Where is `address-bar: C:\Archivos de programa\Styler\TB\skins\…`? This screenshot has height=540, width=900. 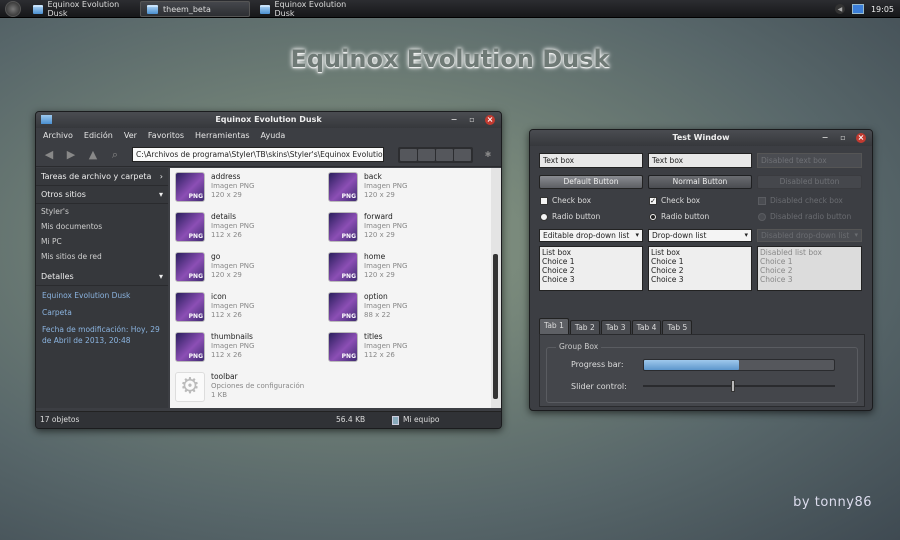
address-bar: C:\Archivos de programa\Styler\TB\skins\… is located at coordinates (258, 154).